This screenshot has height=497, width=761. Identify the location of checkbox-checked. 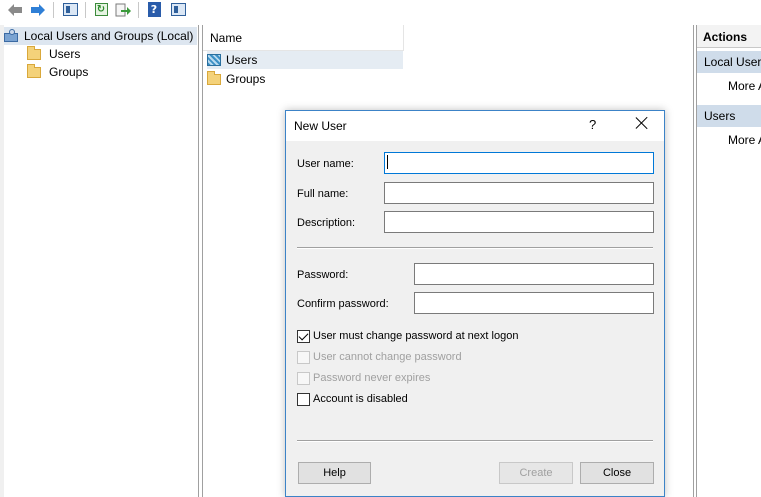
(303, 336).